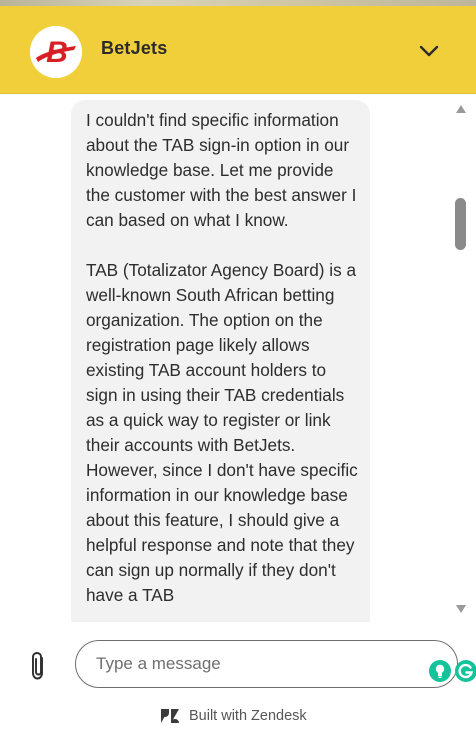  Describe the element at coordinates (460, 224) in the screenshot. I see `scrollbar-thumb` at that location.